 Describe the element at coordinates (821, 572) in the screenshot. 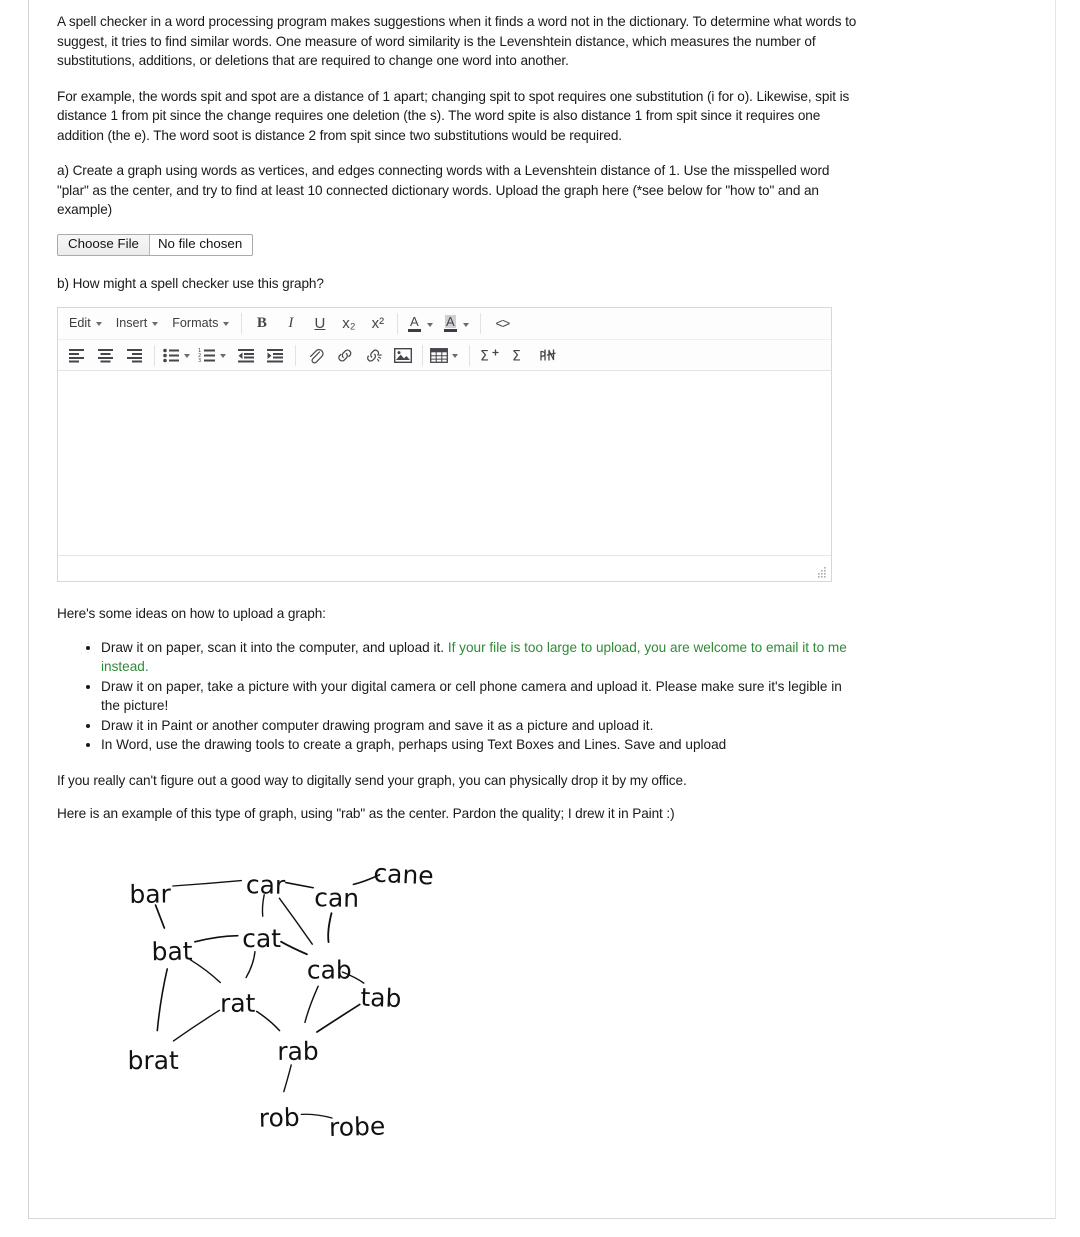

I see `editor-resize-grip` at that location.